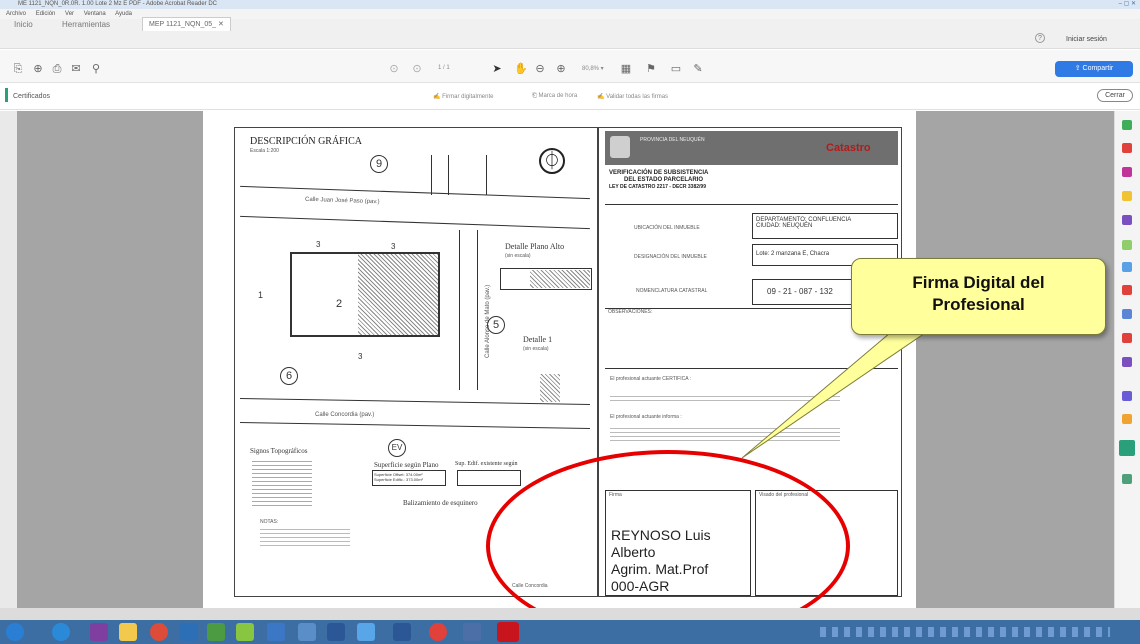 Image resolution: width=1140 pixels, height=644 pixels. What do you see at coordinates (438, 632) in the screenshot?
I see `firefox-icon` at bounding box center [438, 632].